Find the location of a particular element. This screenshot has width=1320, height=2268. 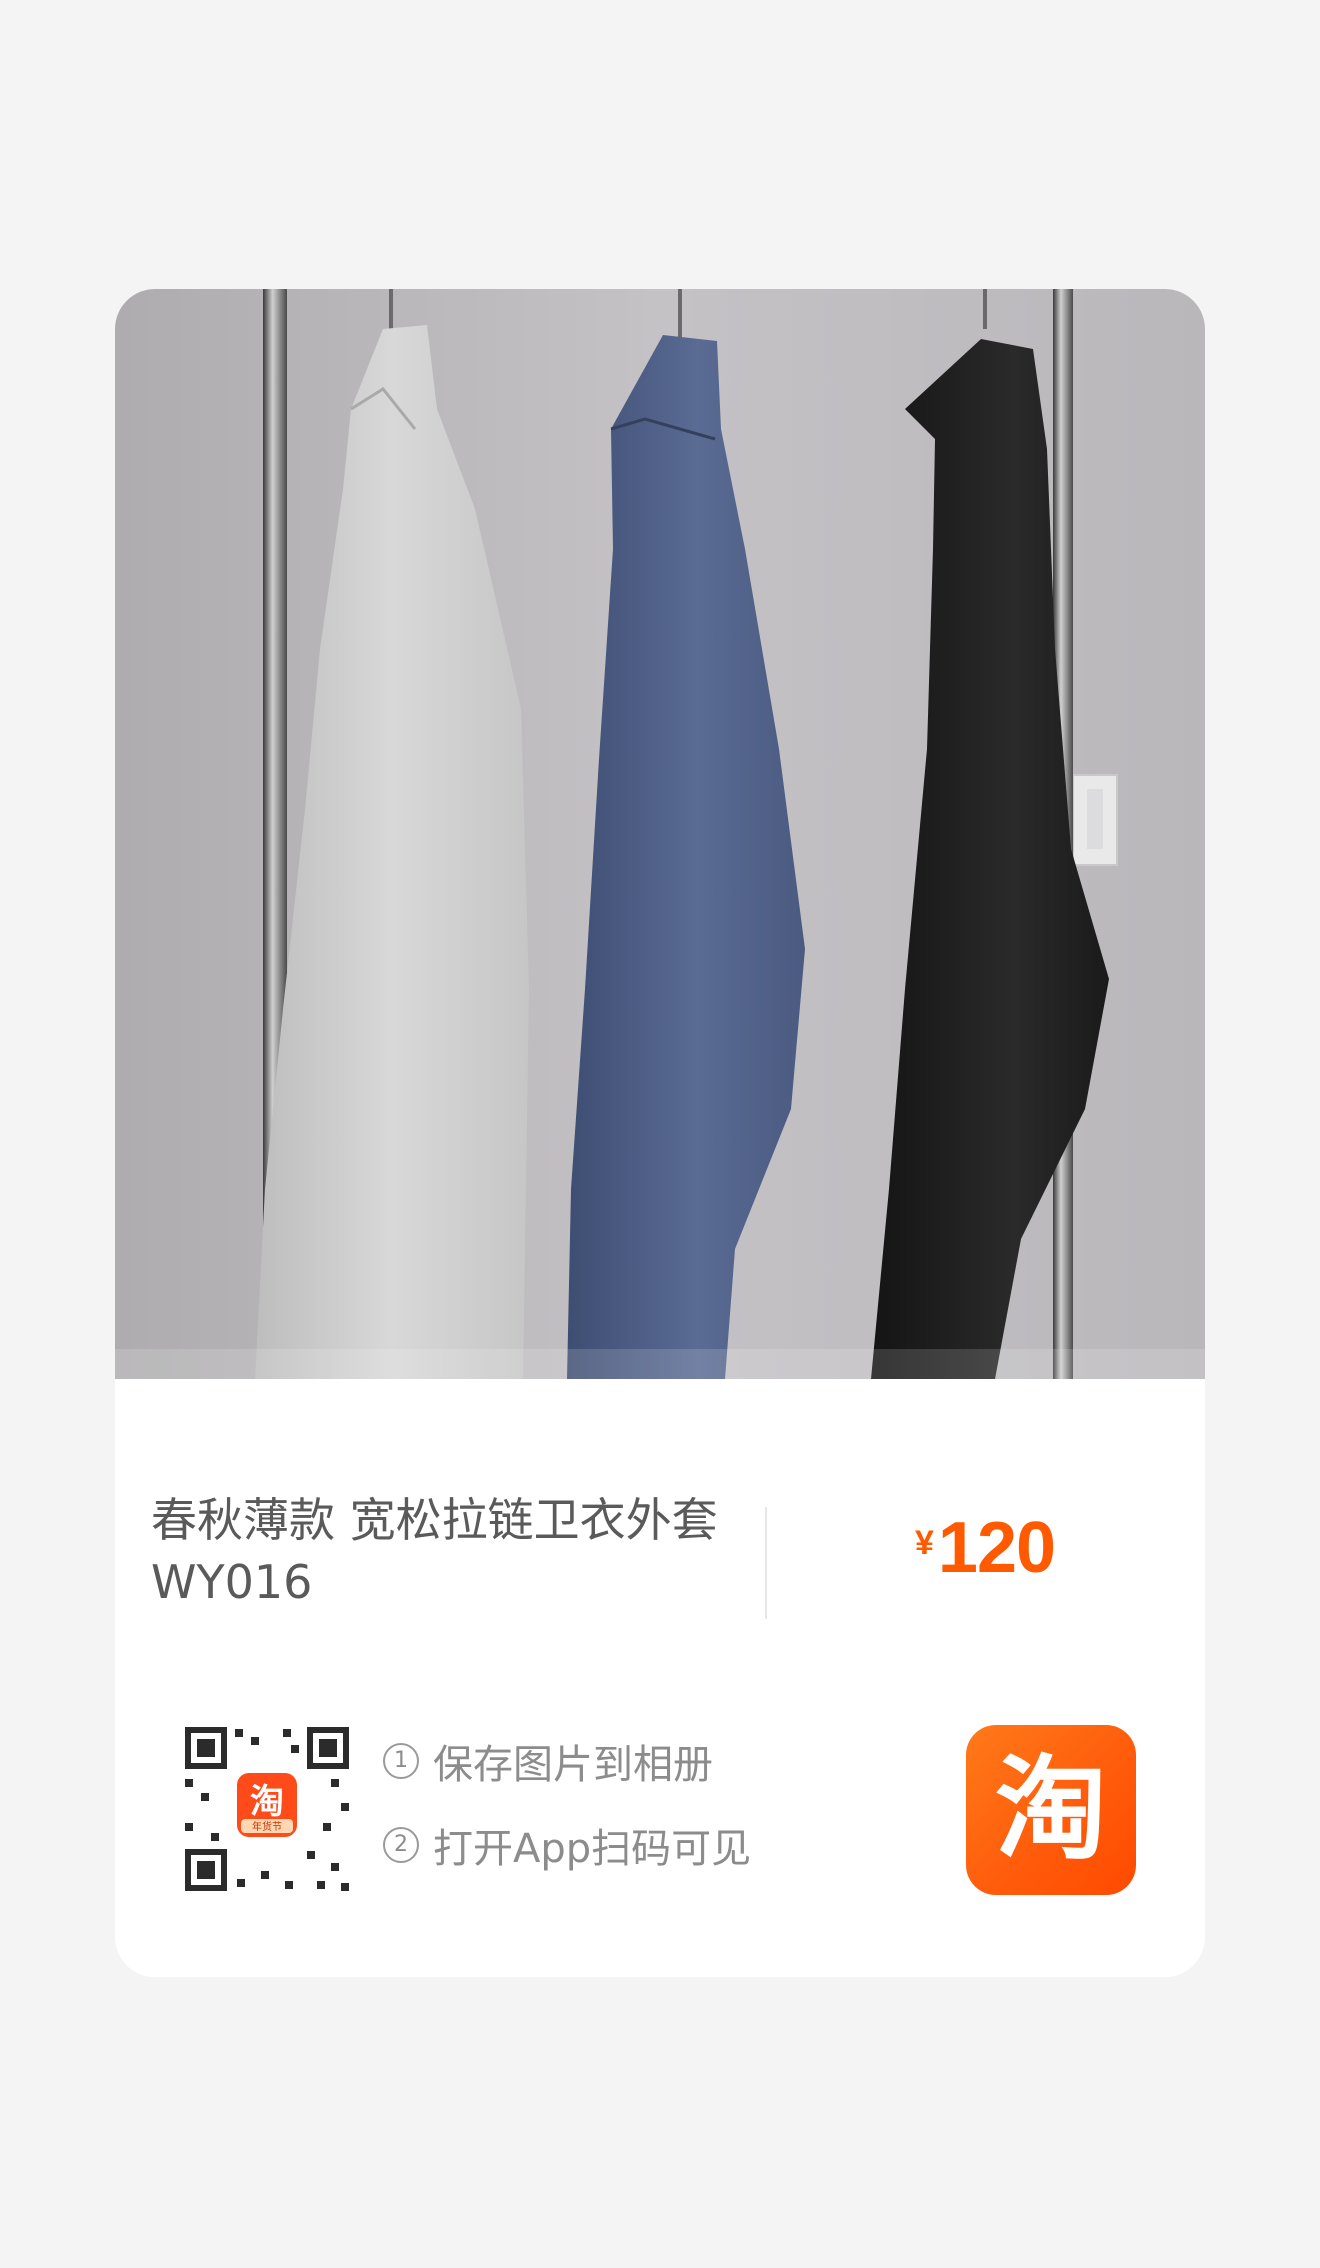

product-title: 春秋薄款 宽松拉链卫衣外套 WY016 is located at coordinates (434, 1551).